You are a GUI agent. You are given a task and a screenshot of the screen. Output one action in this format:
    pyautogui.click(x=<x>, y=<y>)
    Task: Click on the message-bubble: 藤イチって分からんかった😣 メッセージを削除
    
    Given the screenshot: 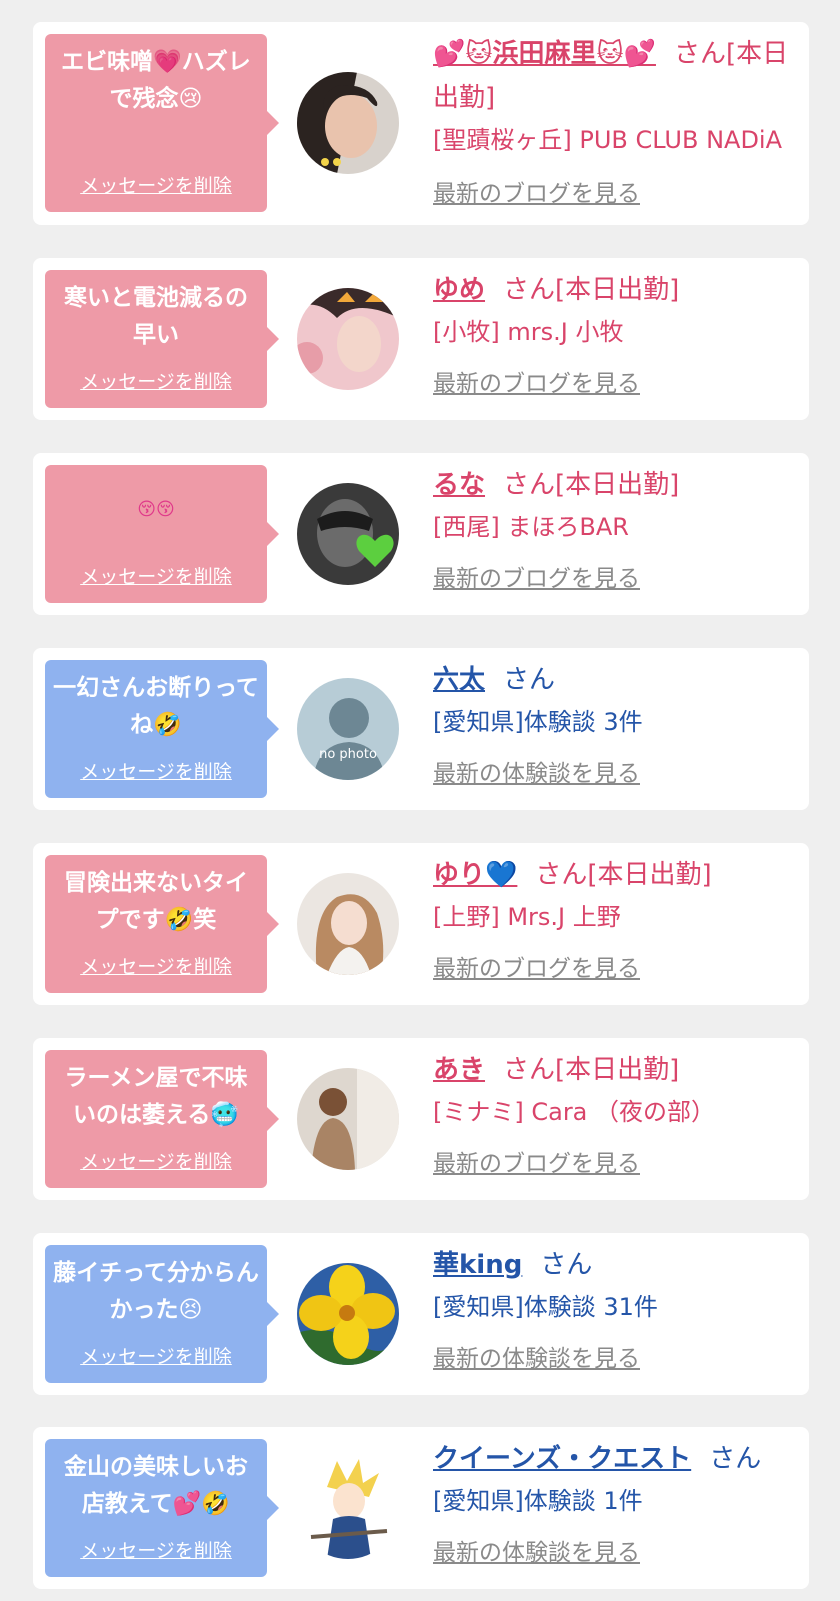 What is the action you would take?
    pyautogui.click(x=162, y=1314)
    